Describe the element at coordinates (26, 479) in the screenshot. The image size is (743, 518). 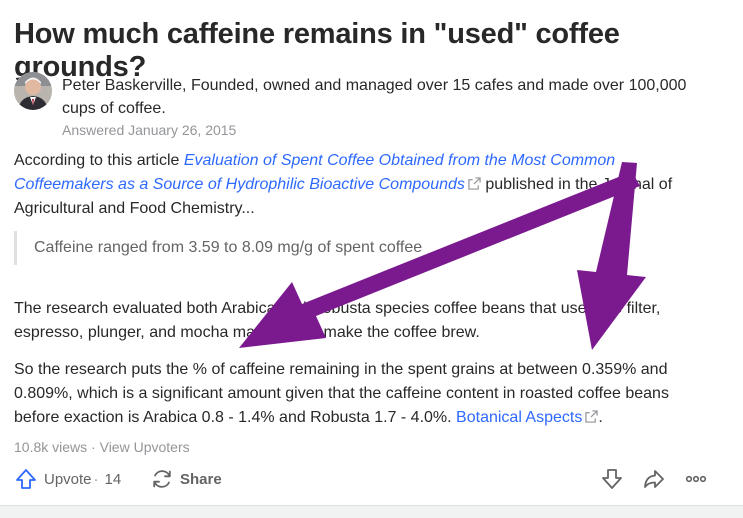
I see `upvote-arrow-icon` at that location.